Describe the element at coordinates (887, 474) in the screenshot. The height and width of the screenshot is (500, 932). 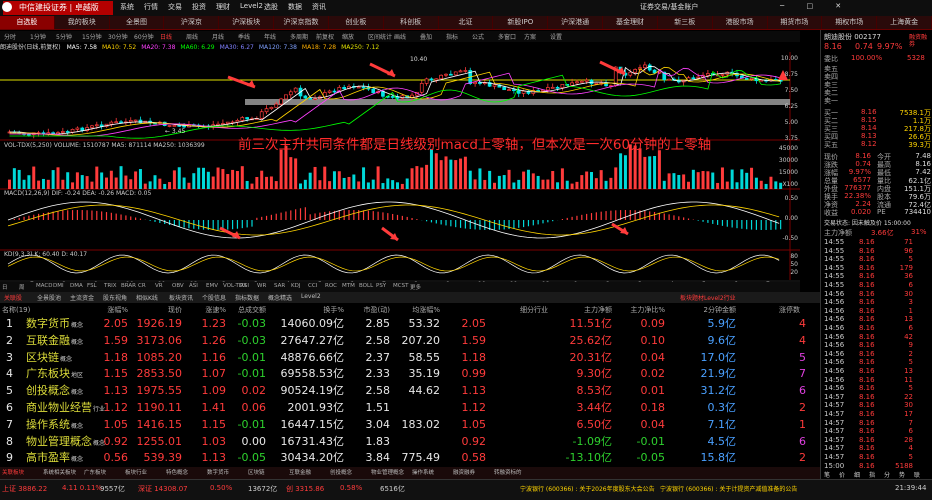
I see `panel-tab: 分` at that location.